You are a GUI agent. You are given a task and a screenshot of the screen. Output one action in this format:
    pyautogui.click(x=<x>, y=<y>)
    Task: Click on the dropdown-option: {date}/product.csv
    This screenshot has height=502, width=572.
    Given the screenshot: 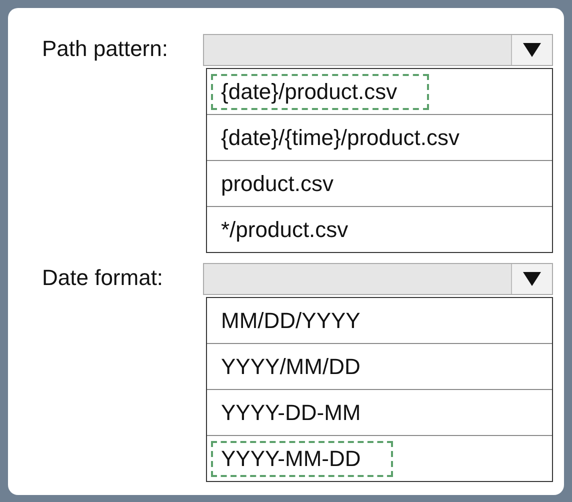 What is the action you would take?
    pyautogui.click(x=320, y=92)
    